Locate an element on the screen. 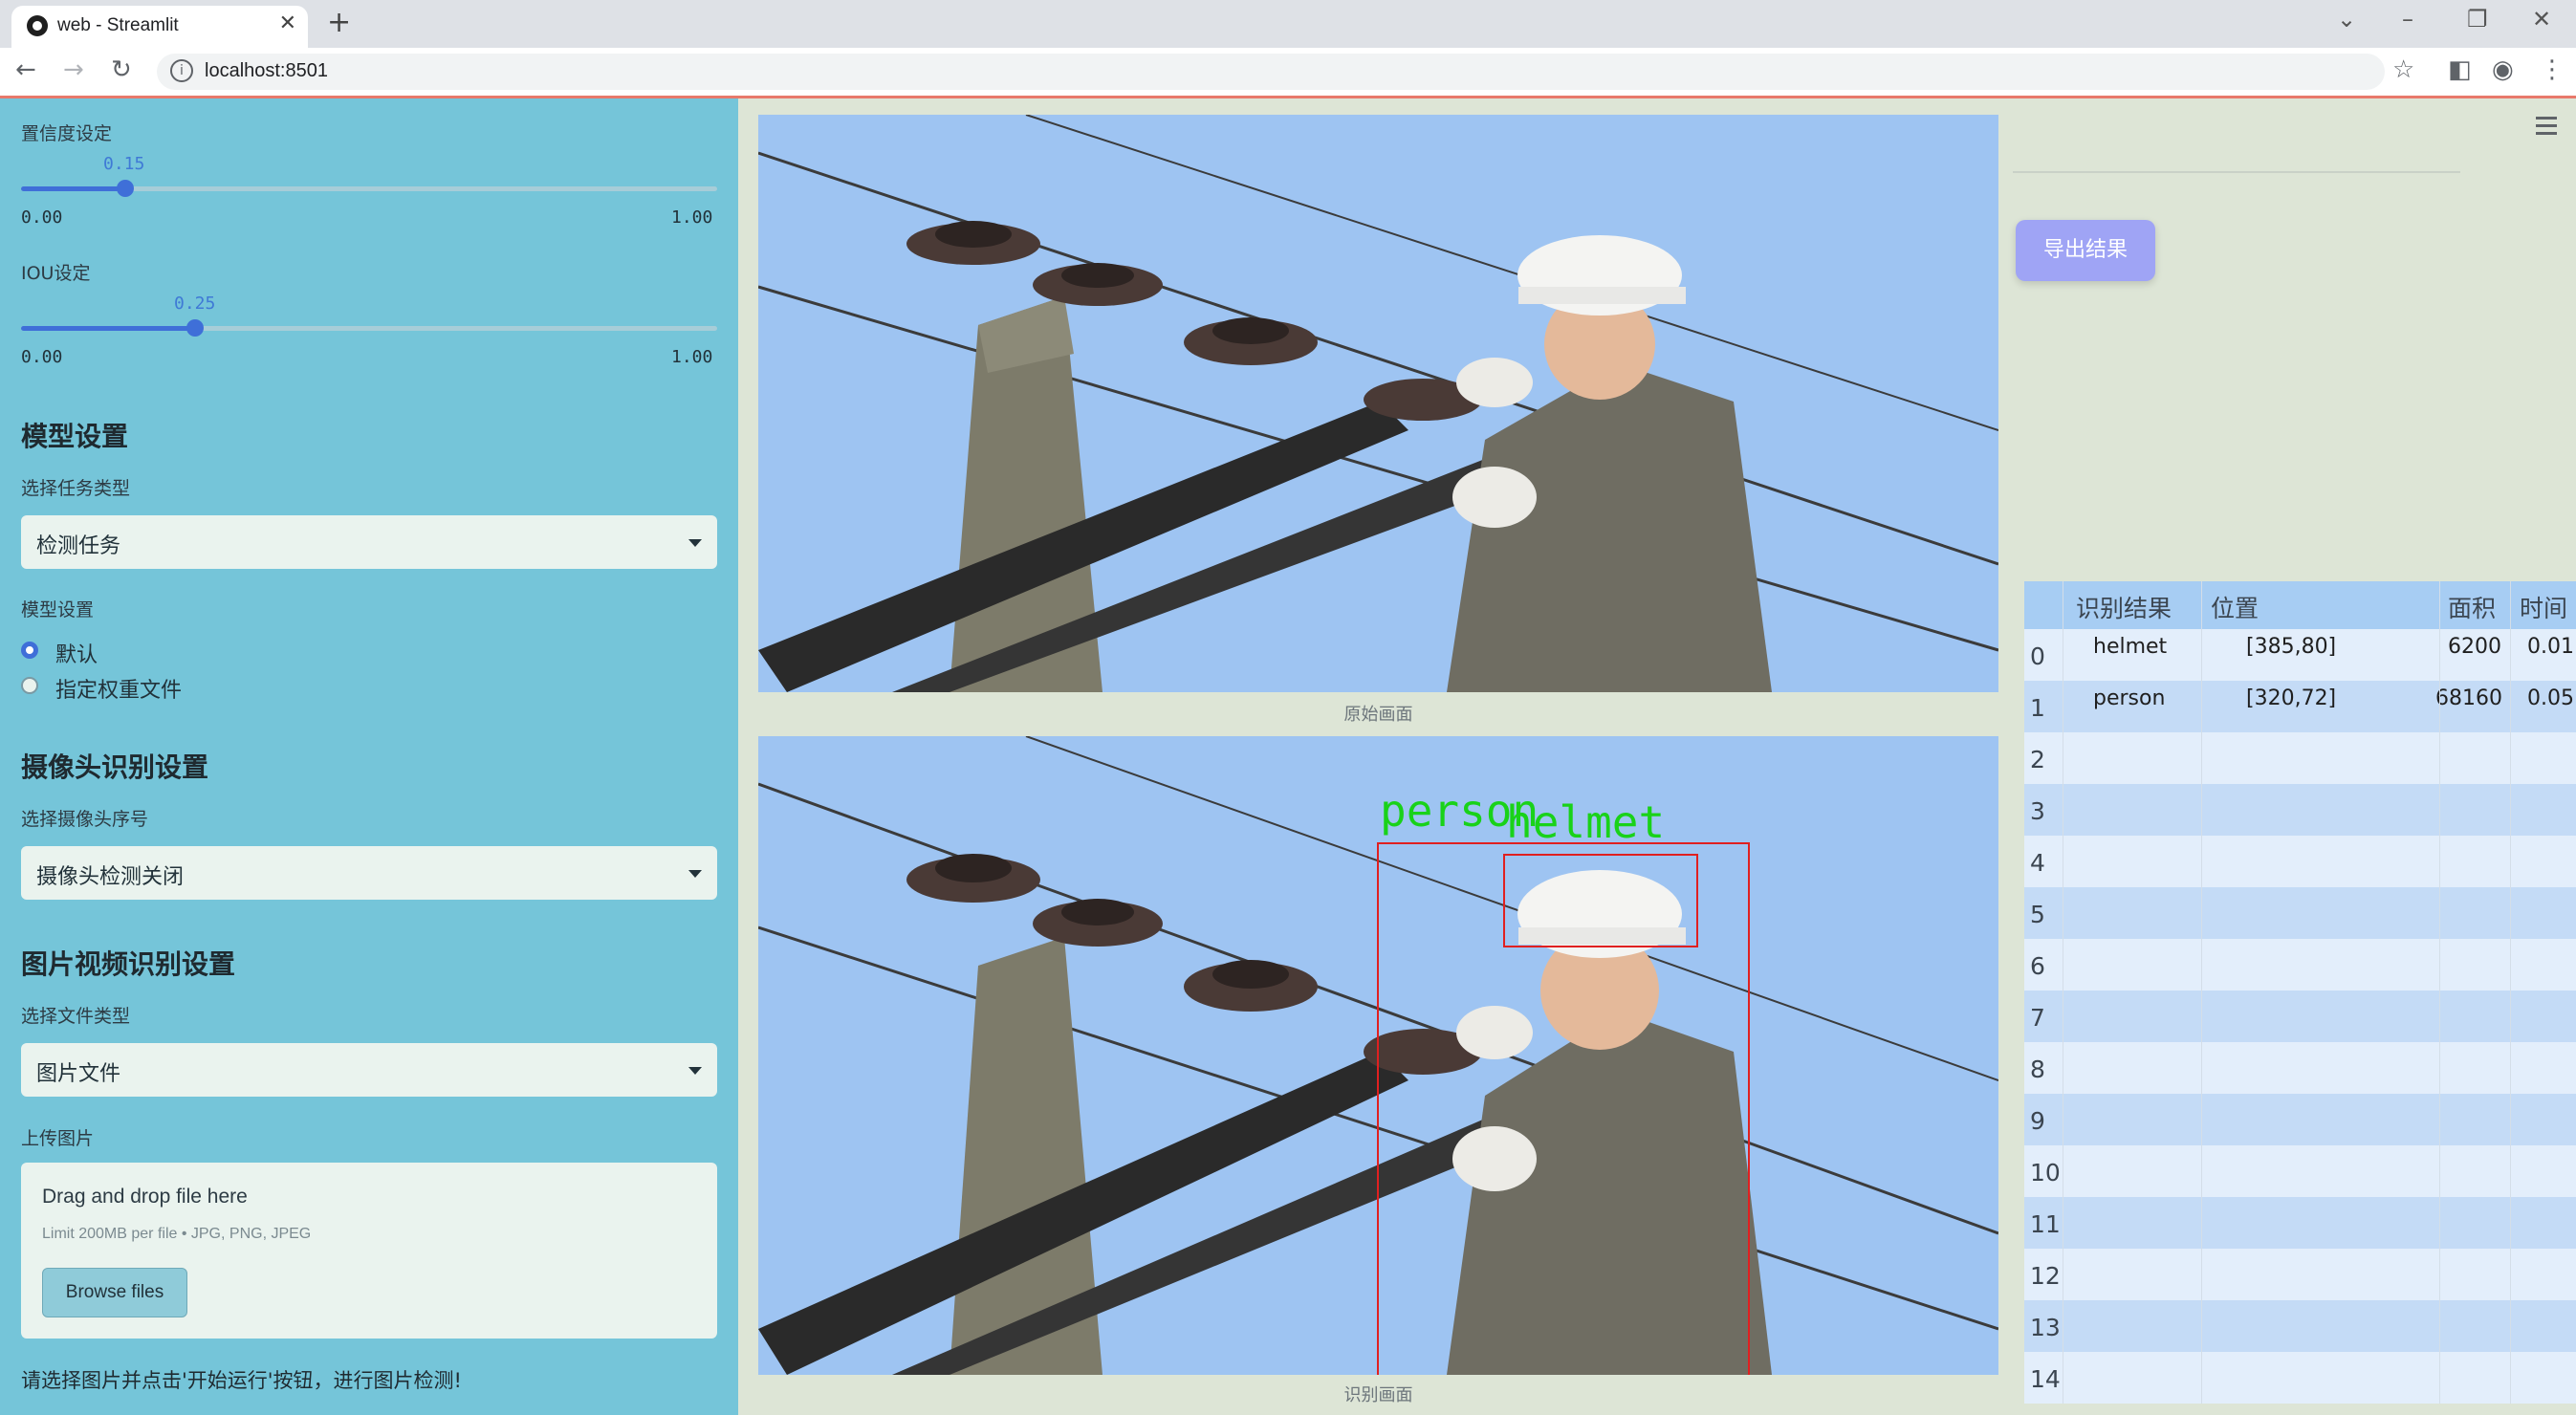  iou-slider-fill is located at coordinates (108, 328).